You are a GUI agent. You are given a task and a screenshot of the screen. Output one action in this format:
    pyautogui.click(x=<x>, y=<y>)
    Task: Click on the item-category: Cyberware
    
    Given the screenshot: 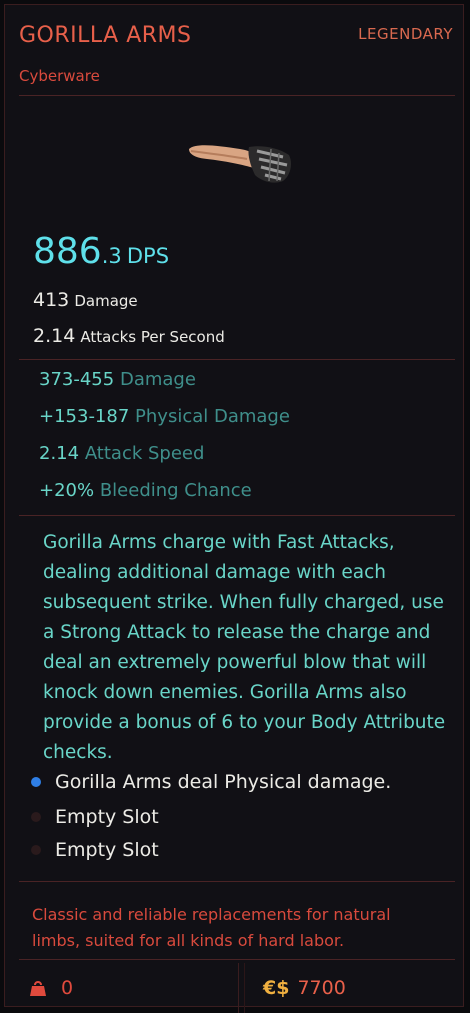 What is the action you would take?
    pyautogui.click(x=59, y=76)
    